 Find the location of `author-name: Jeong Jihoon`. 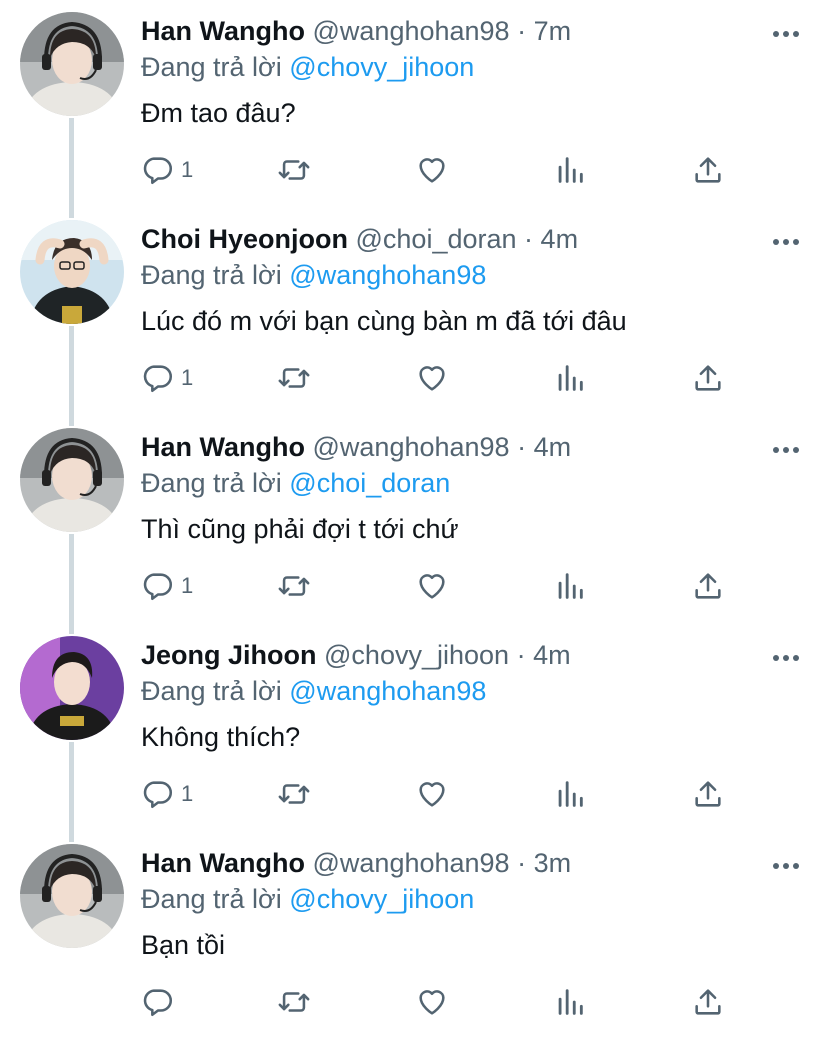

author-name: Jeong Jihoon is located at coordinates (229, 655).